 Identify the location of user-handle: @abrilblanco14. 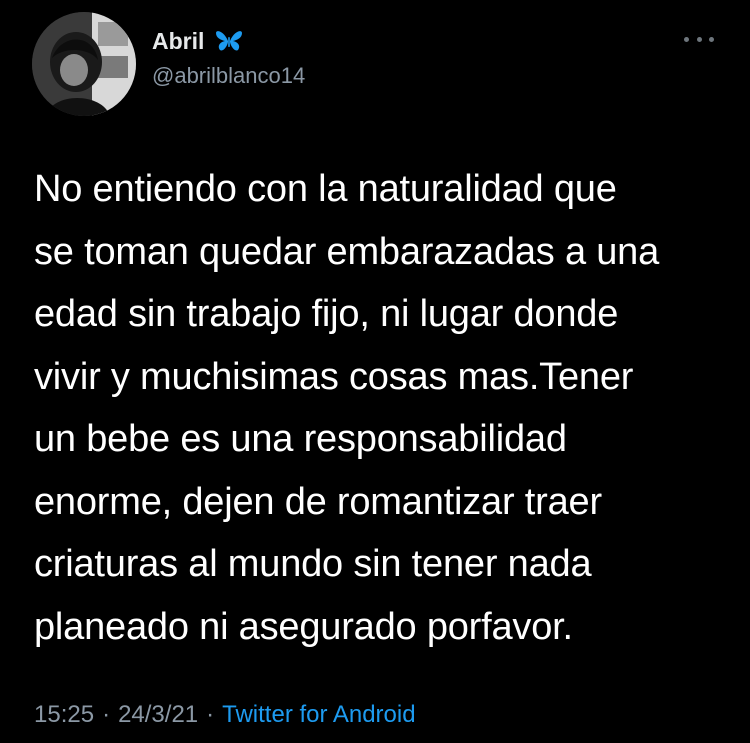
(228, 76).